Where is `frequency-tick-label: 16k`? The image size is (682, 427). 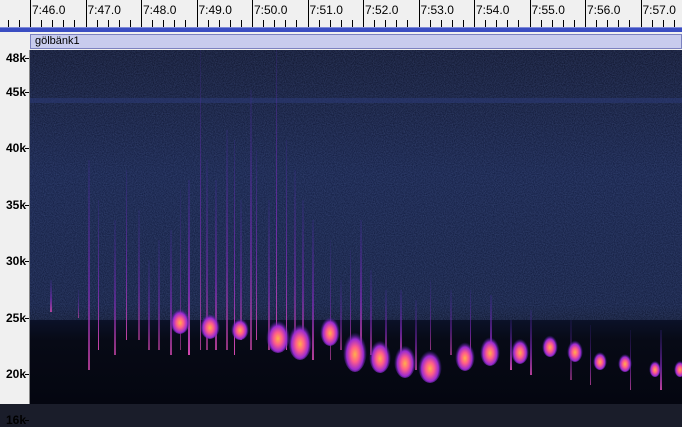
frequency-tick-label: 16k is located at coordinates (15, 419).